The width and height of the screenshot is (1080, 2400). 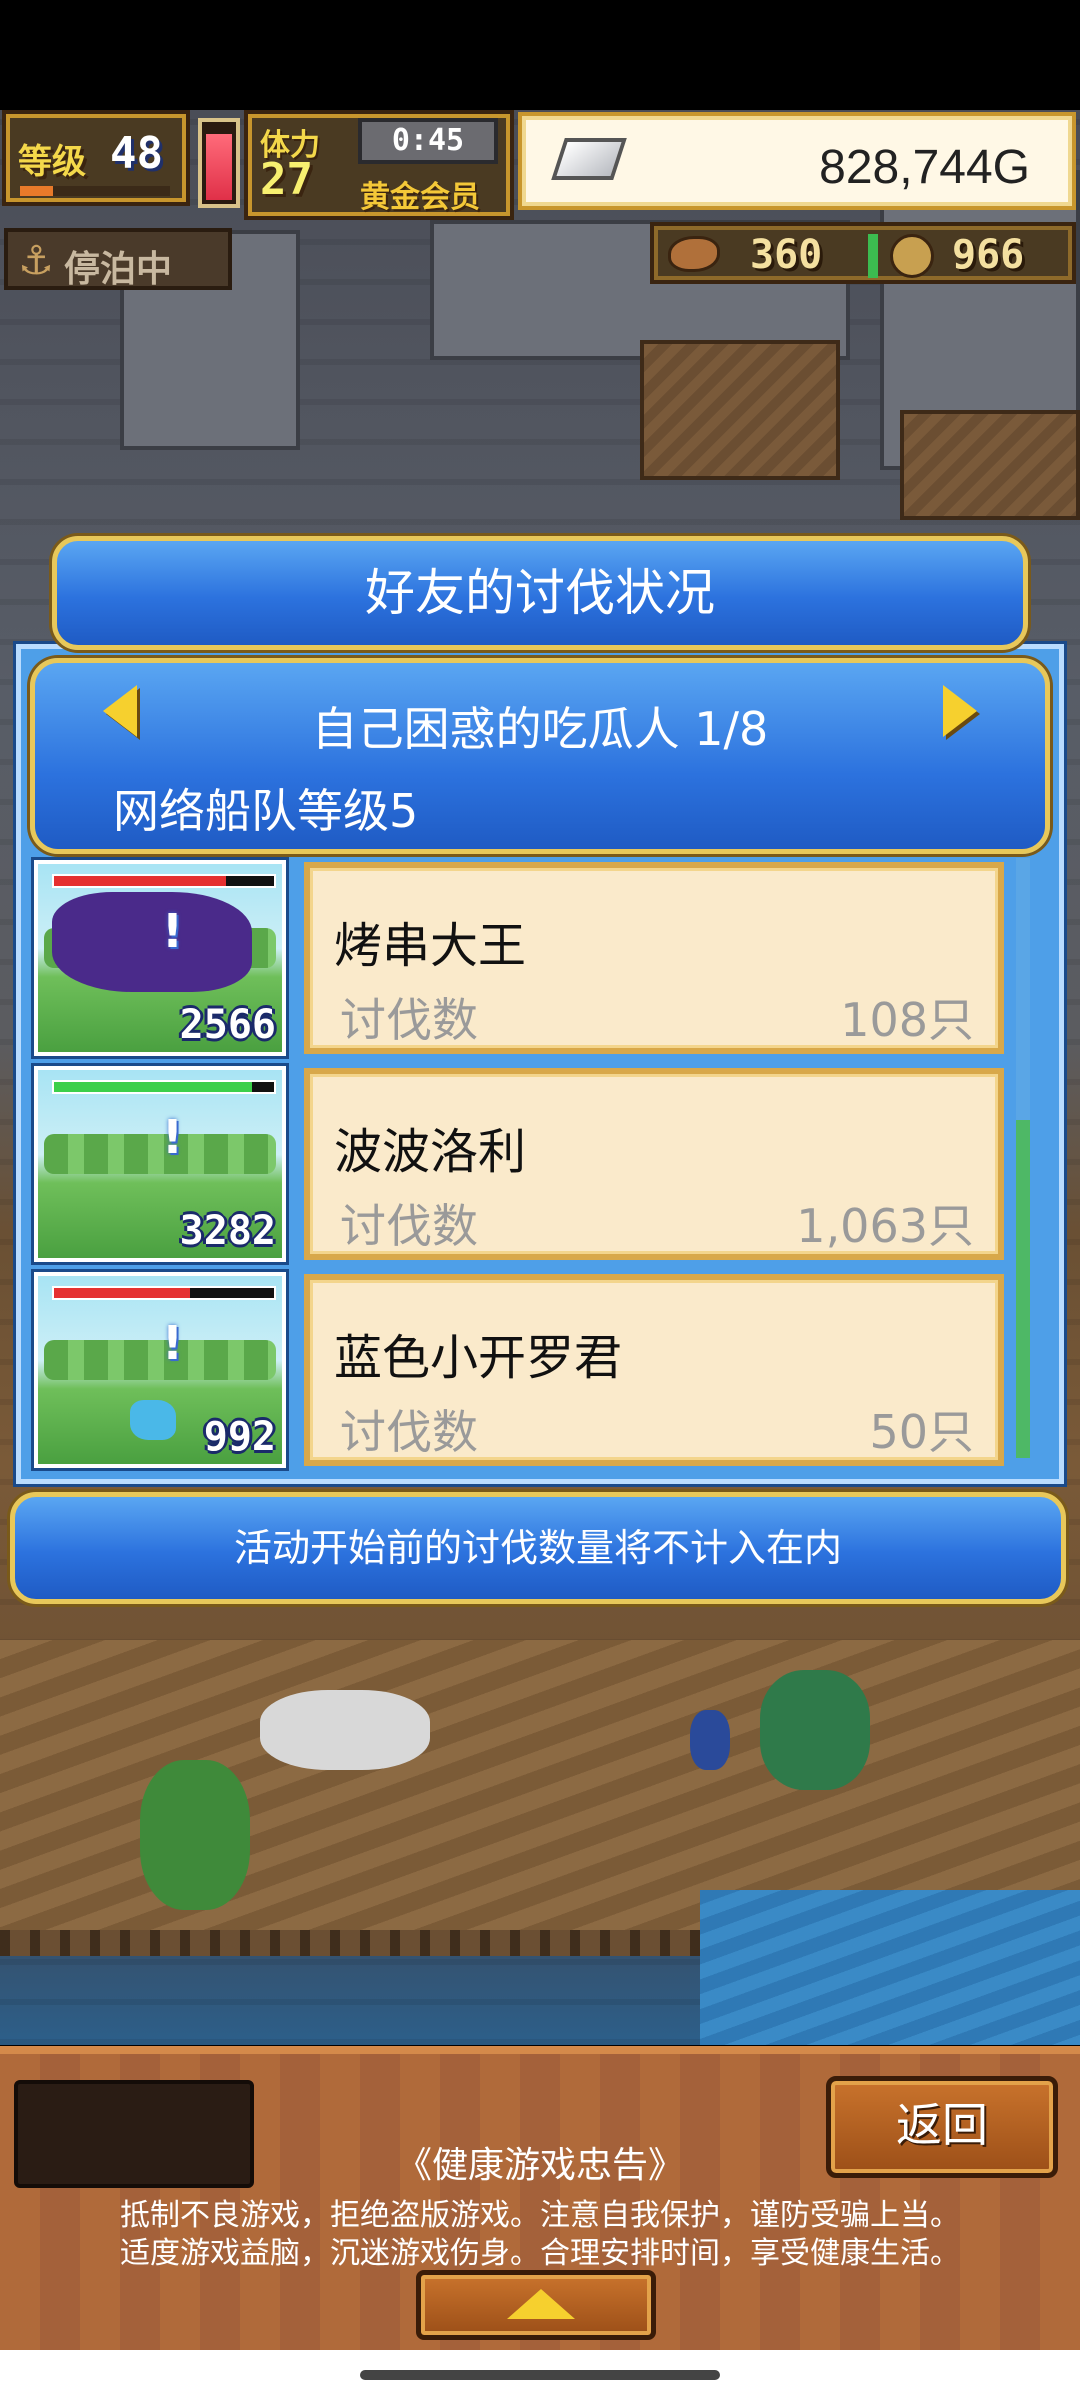 What do you see at coordinates (541, 2304) in the screenshot?
I see `up-arrow-icon` at bounding box center [541, 2304].